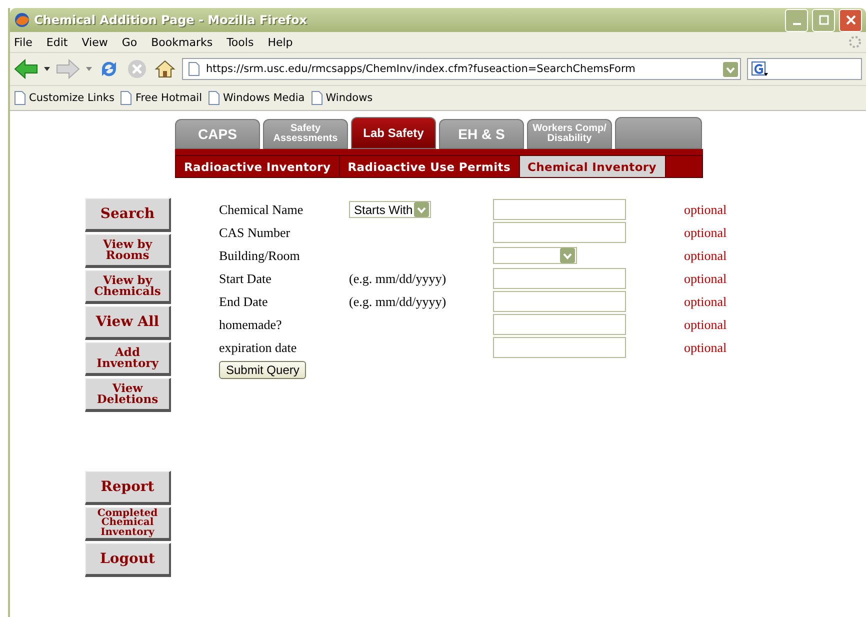  I want to click on bookmark-link: Windows Media, so click(264, 98).